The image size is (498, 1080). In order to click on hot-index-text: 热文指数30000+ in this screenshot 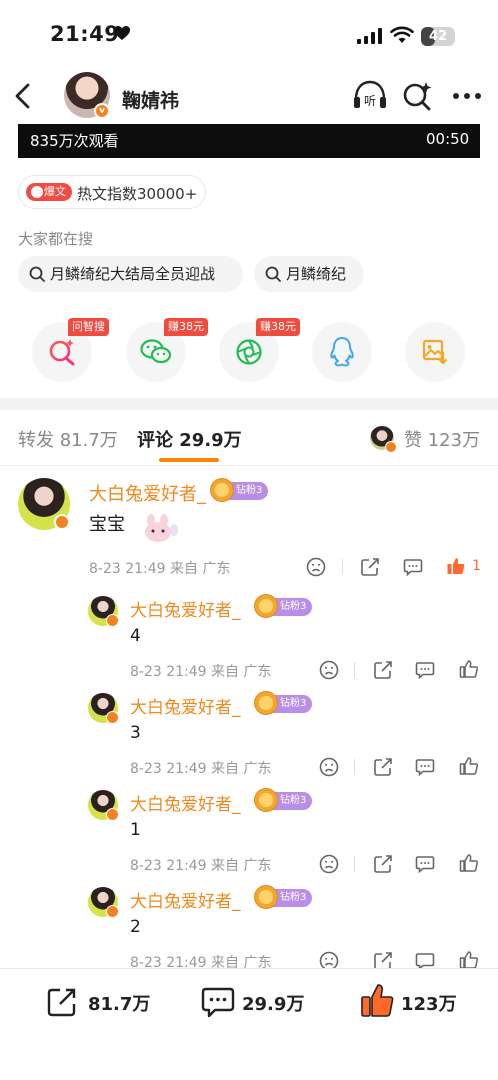, I will do `click(137, 194)`.